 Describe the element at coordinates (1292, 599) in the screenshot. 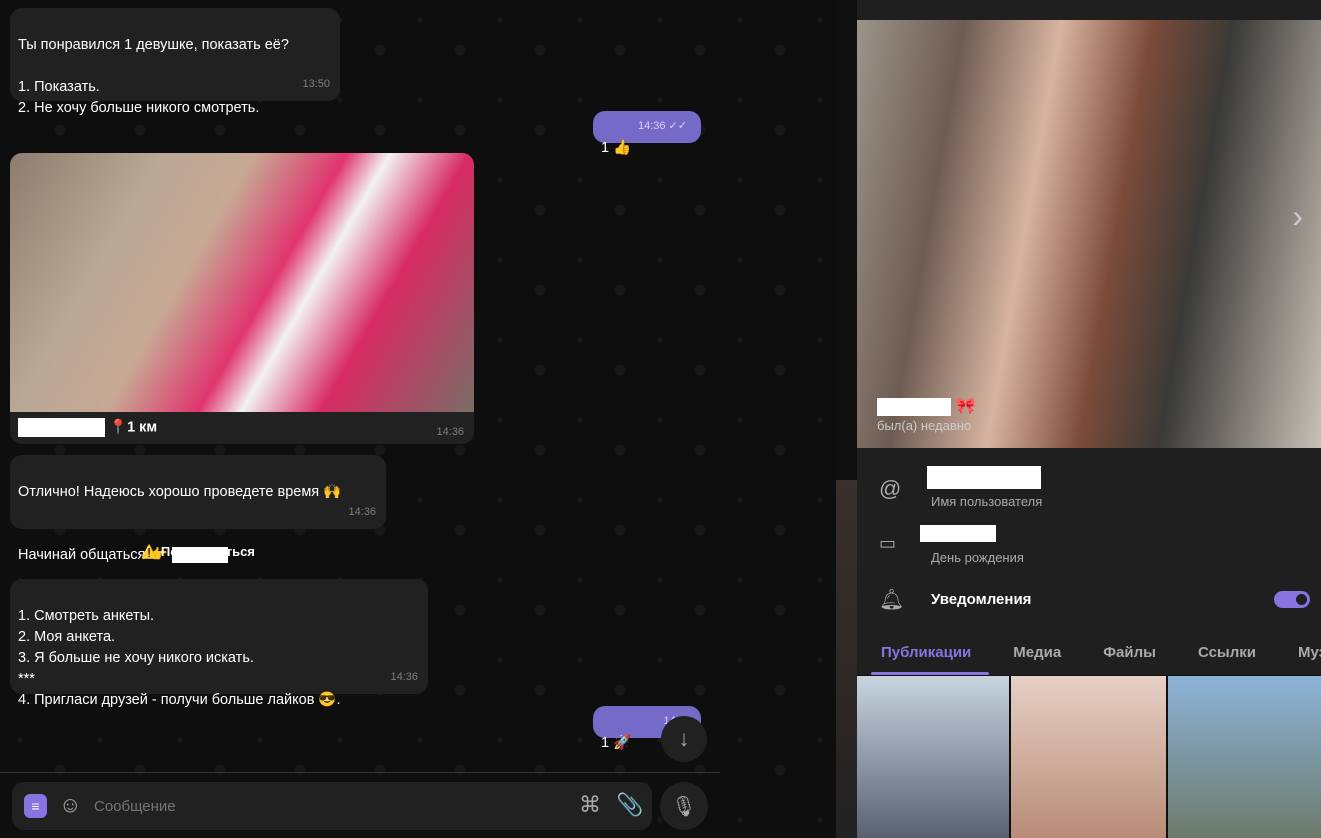

I see `notifications-toggle` at that location.